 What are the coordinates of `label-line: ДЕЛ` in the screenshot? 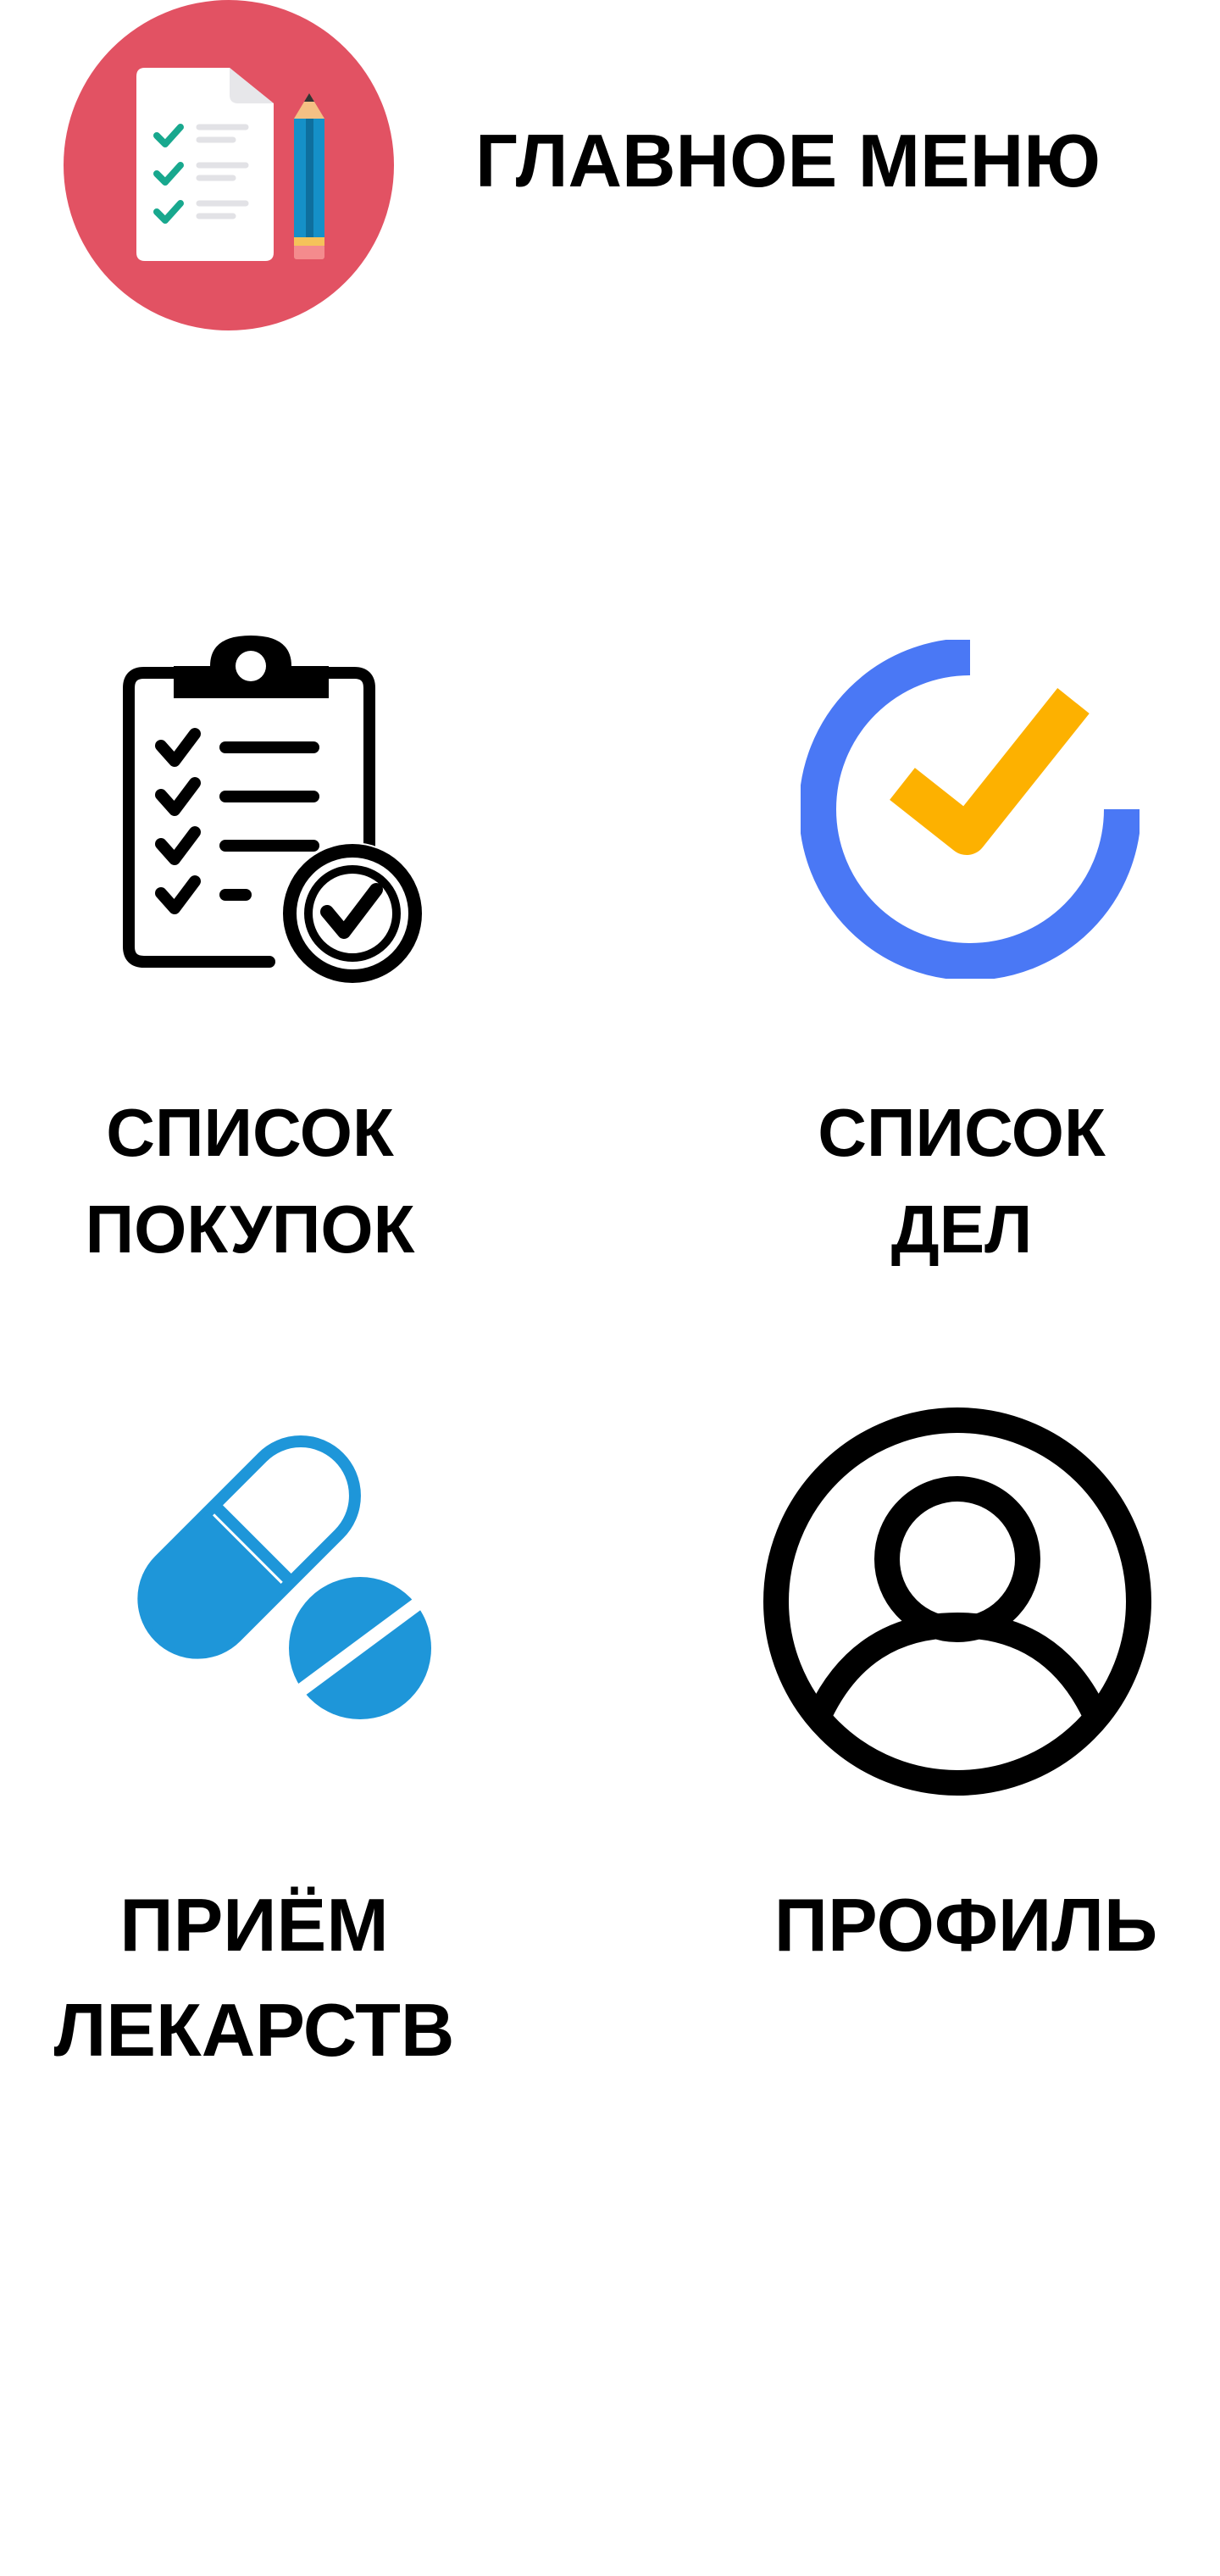 It's located at (961, 1229).